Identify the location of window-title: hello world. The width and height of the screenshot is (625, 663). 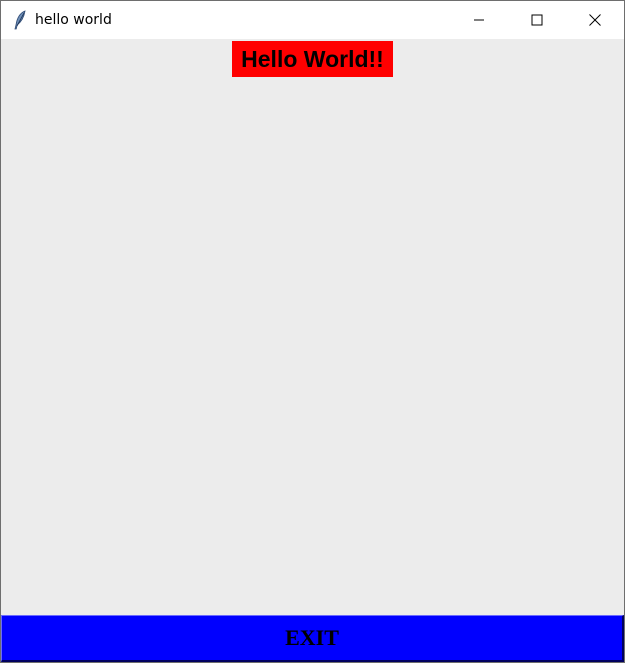
(73, 20).